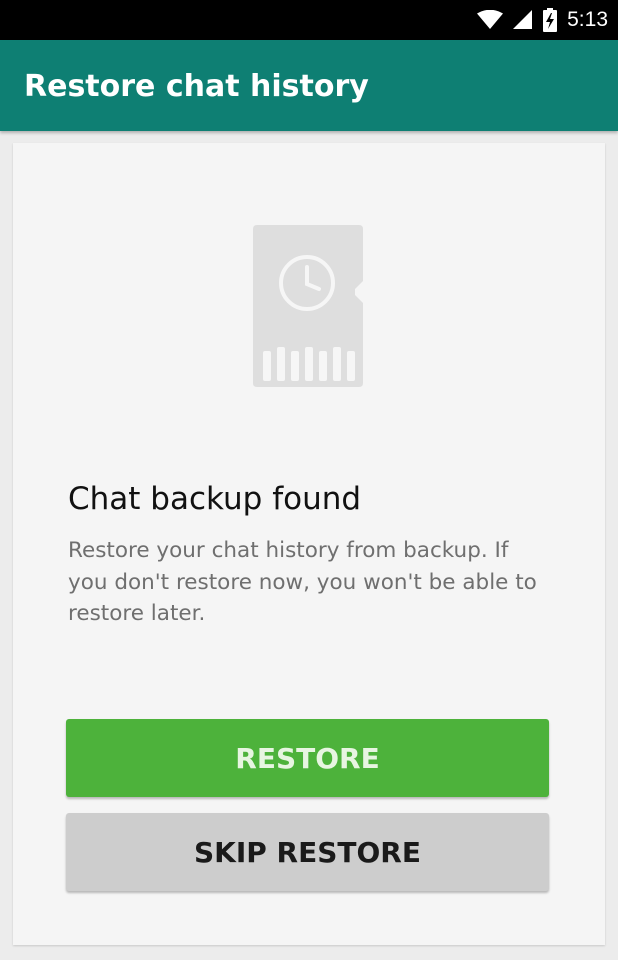 Image resolution: width=618 pixels, height=960 pixels. Describe the element at coordinates (587, 19) in the screenshot. I see `status-time: 5:13` at that location.